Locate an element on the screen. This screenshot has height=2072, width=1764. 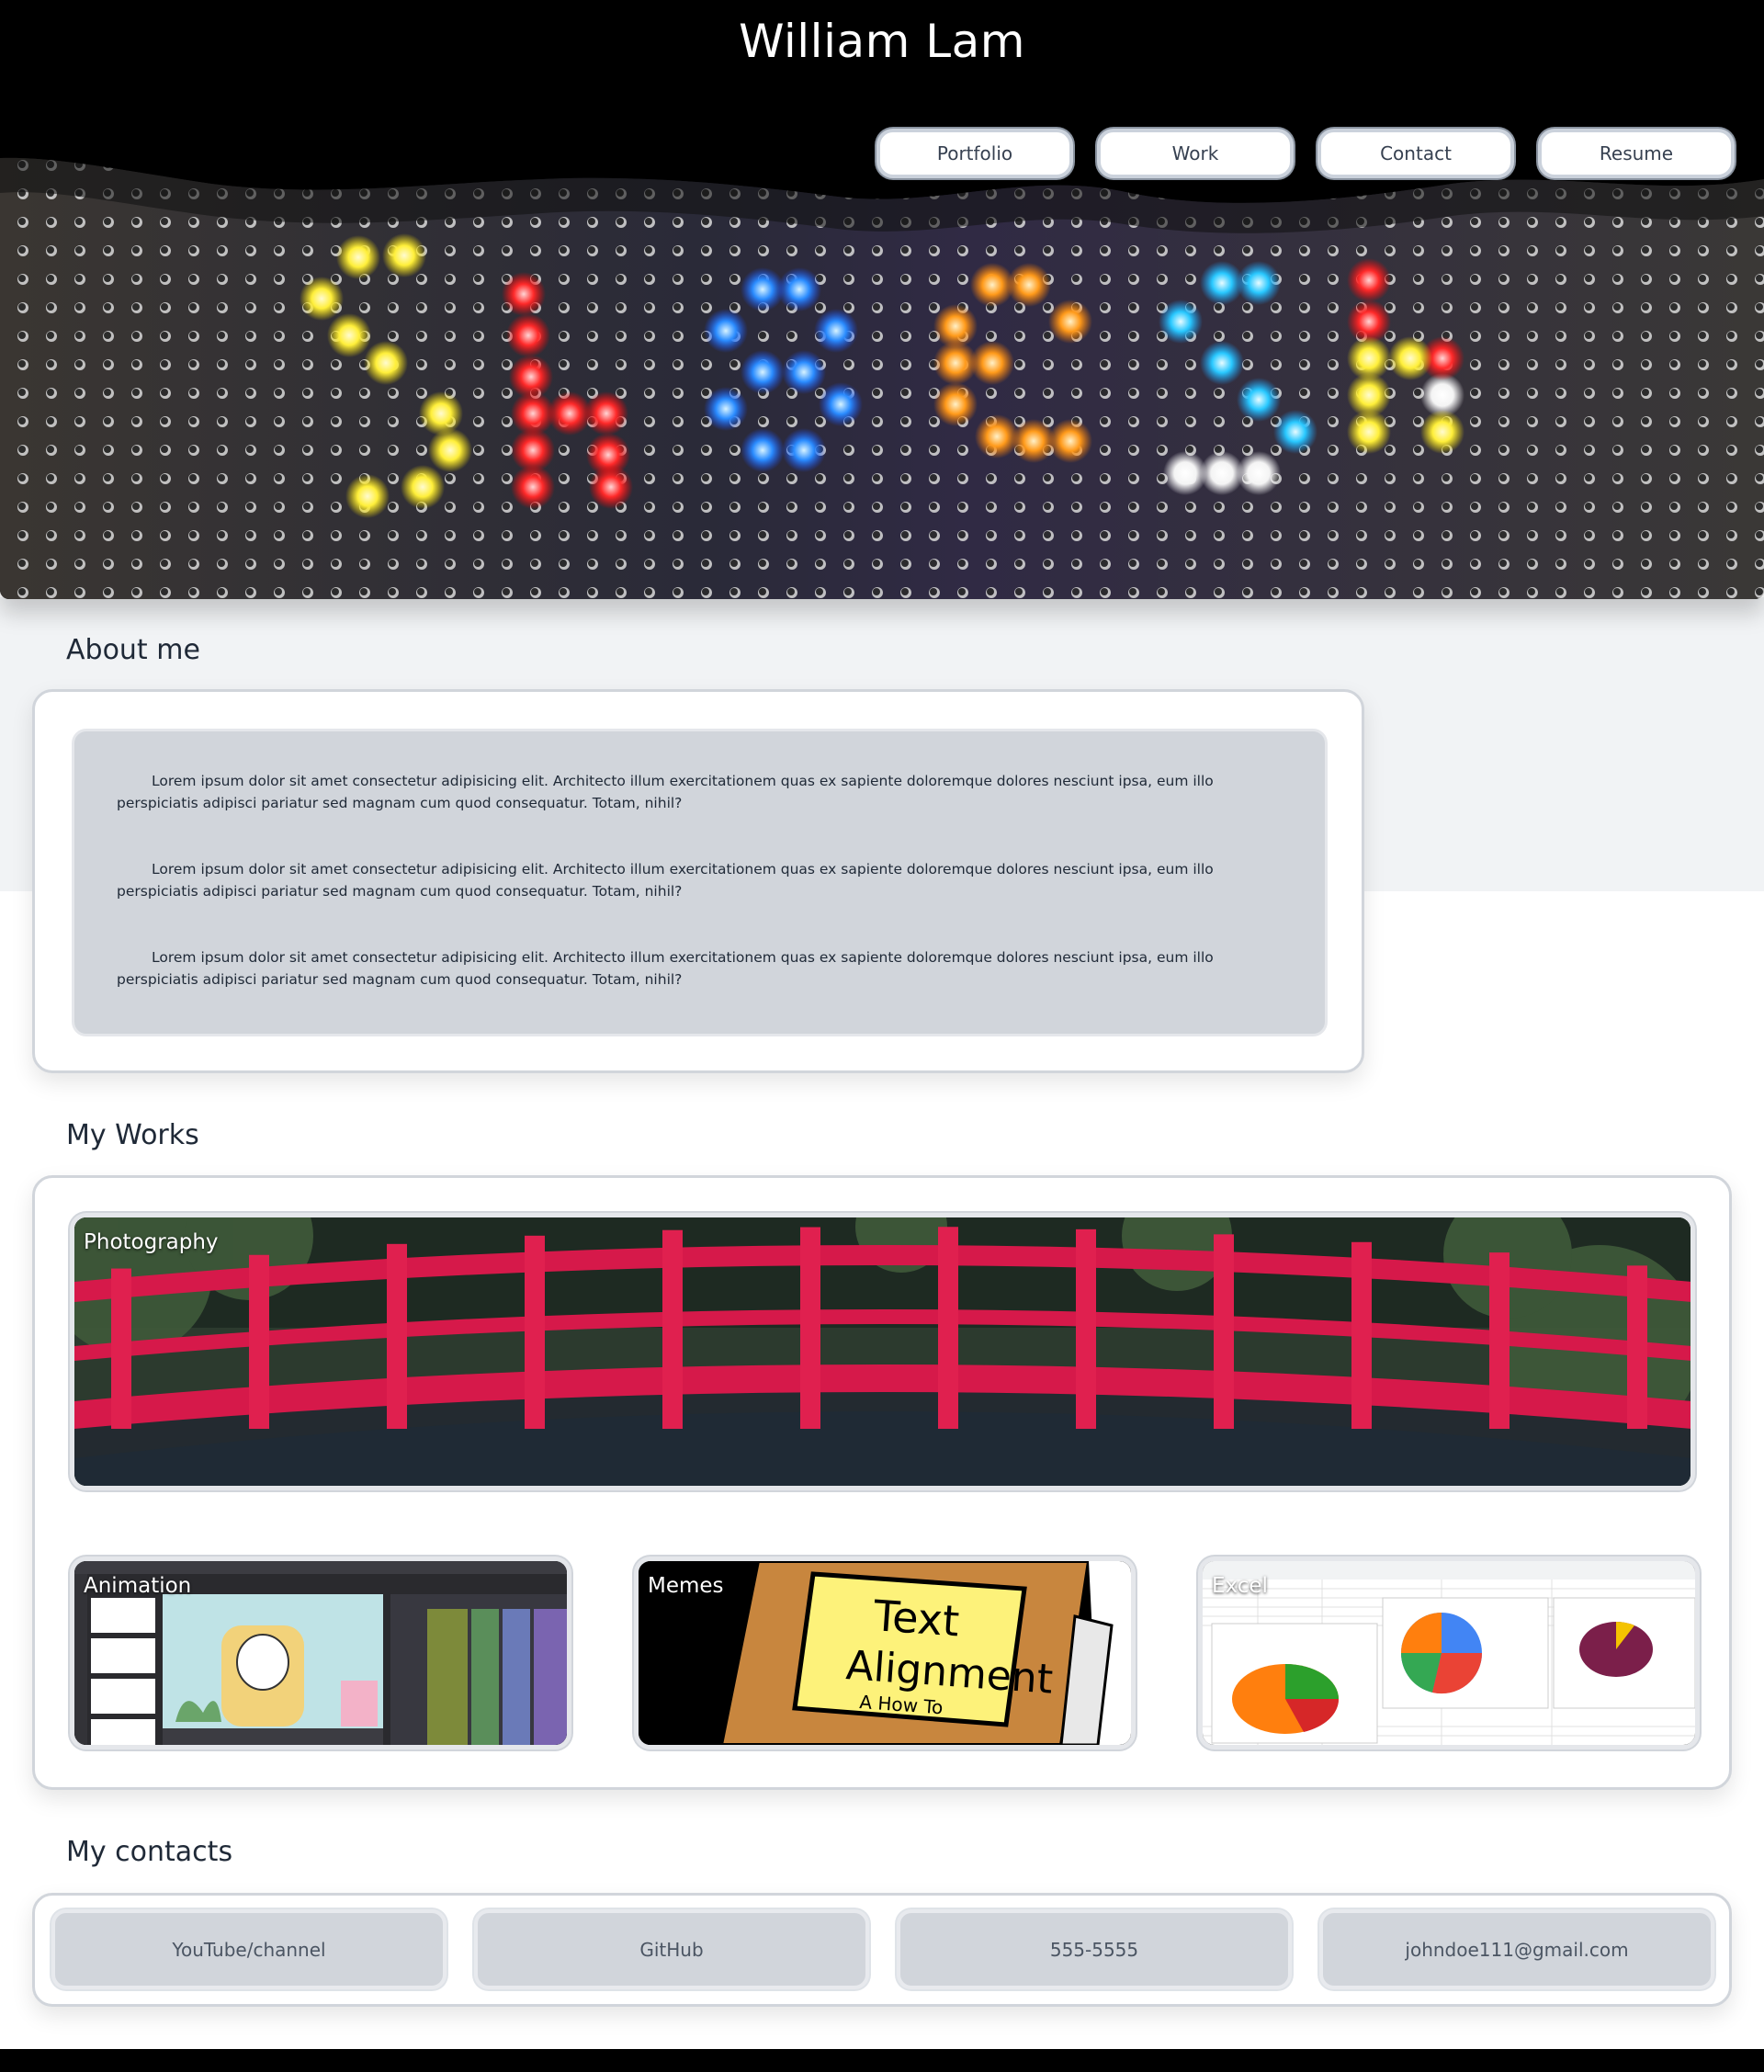
main-nav: Portfolio Work Contact Resume is located at coordinates (1306, 153).